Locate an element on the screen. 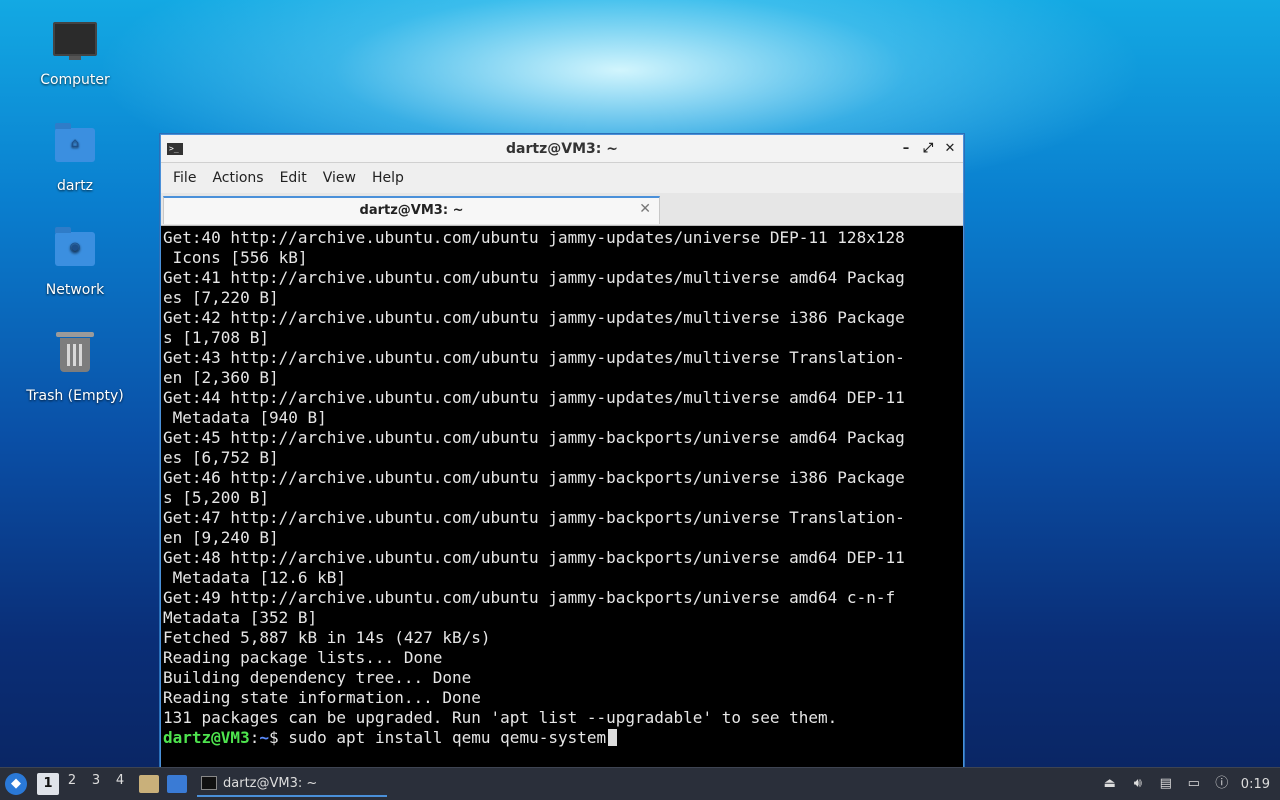  start-menu-icon: ◆ is located at coordinates (16, 784).